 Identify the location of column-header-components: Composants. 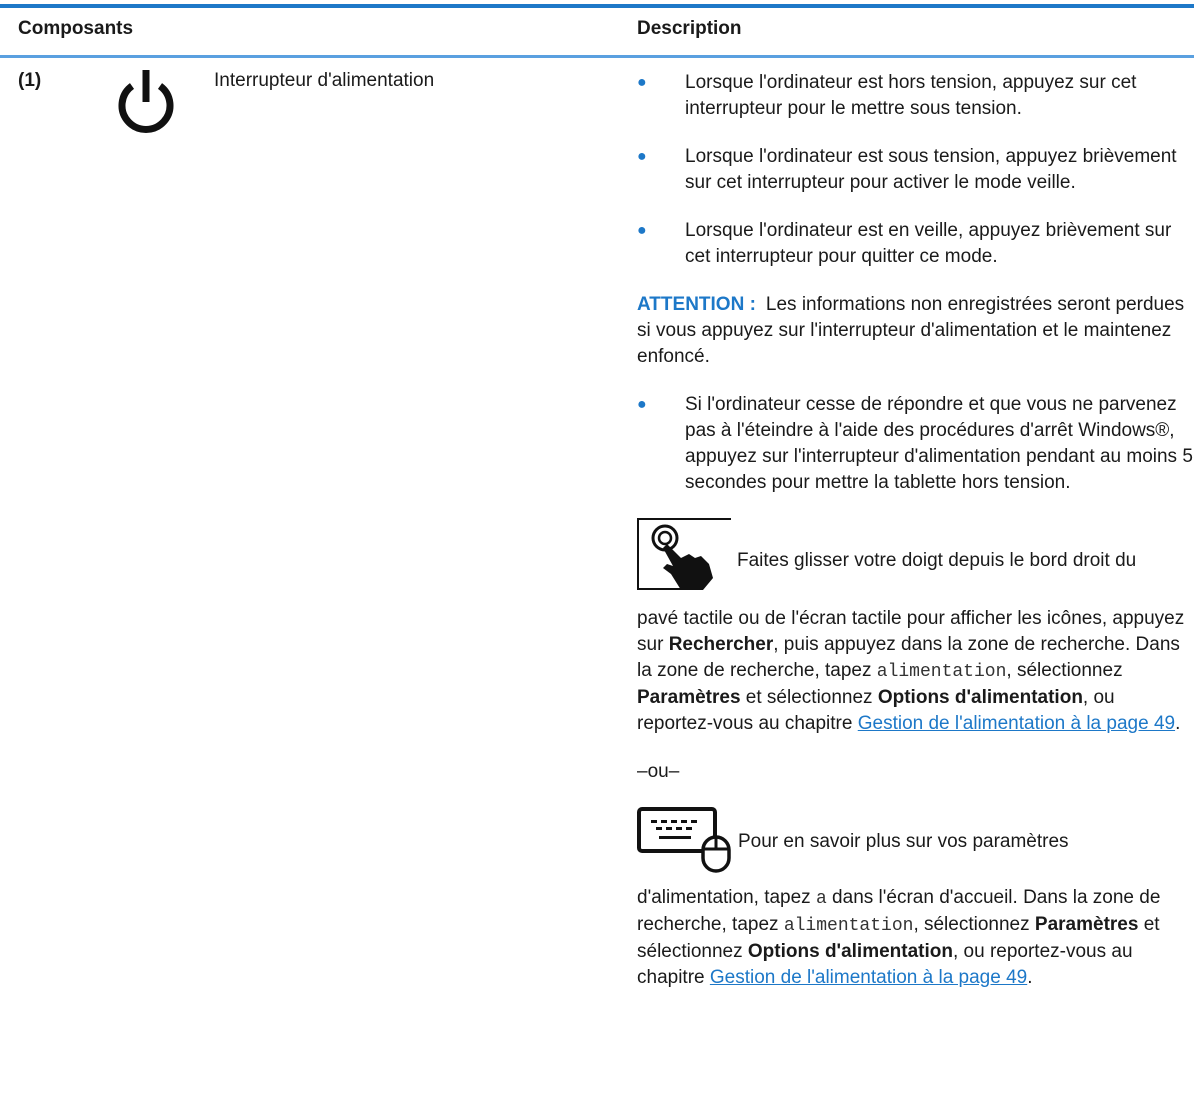
(76, 28).